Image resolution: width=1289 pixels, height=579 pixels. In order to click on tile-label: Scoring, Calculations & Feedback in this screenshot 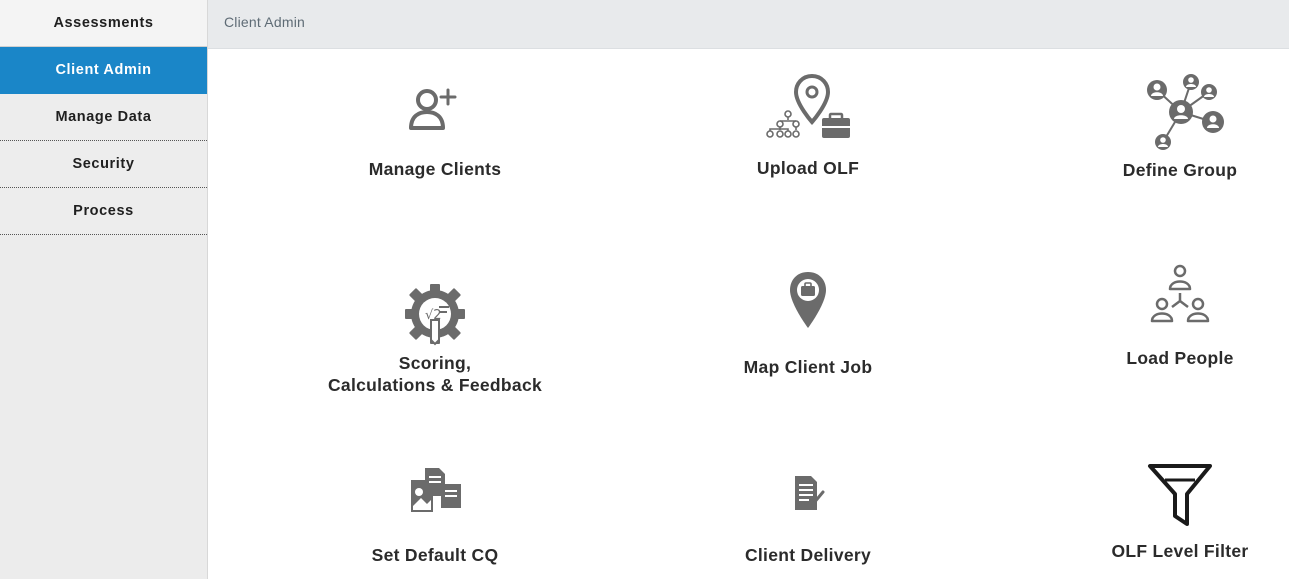, I will do `click(435, 374)`.